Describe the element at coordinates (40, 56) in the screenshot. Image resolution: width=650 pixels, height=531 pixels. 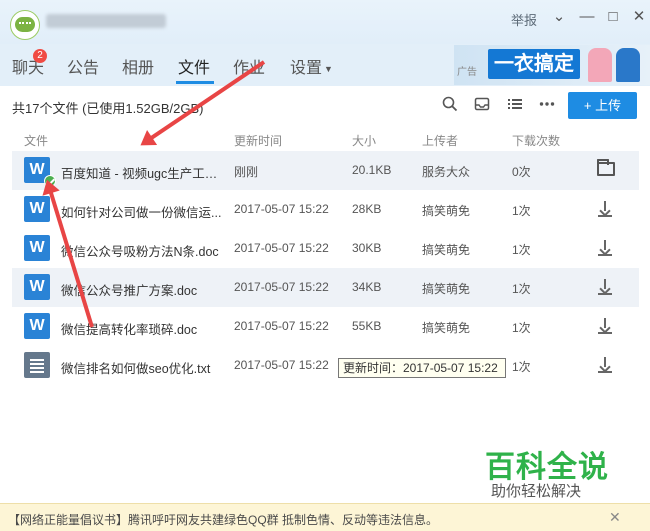
I see `unread-badge: 2` at that location.